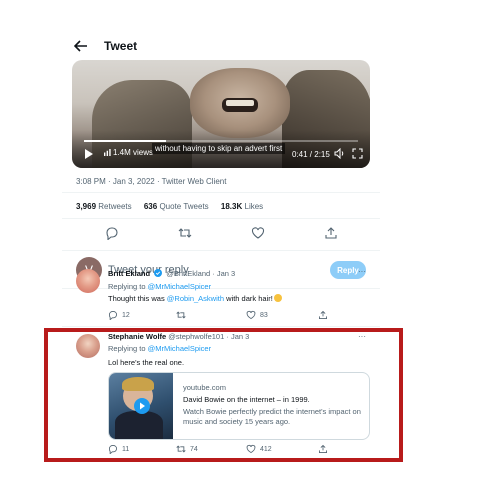 The width and height of the screenshot is (493, 482). What do you see at coordinates (187, 449) in the screenshot?
I see `retweet-action: 74` at bounding box center [187, 449].